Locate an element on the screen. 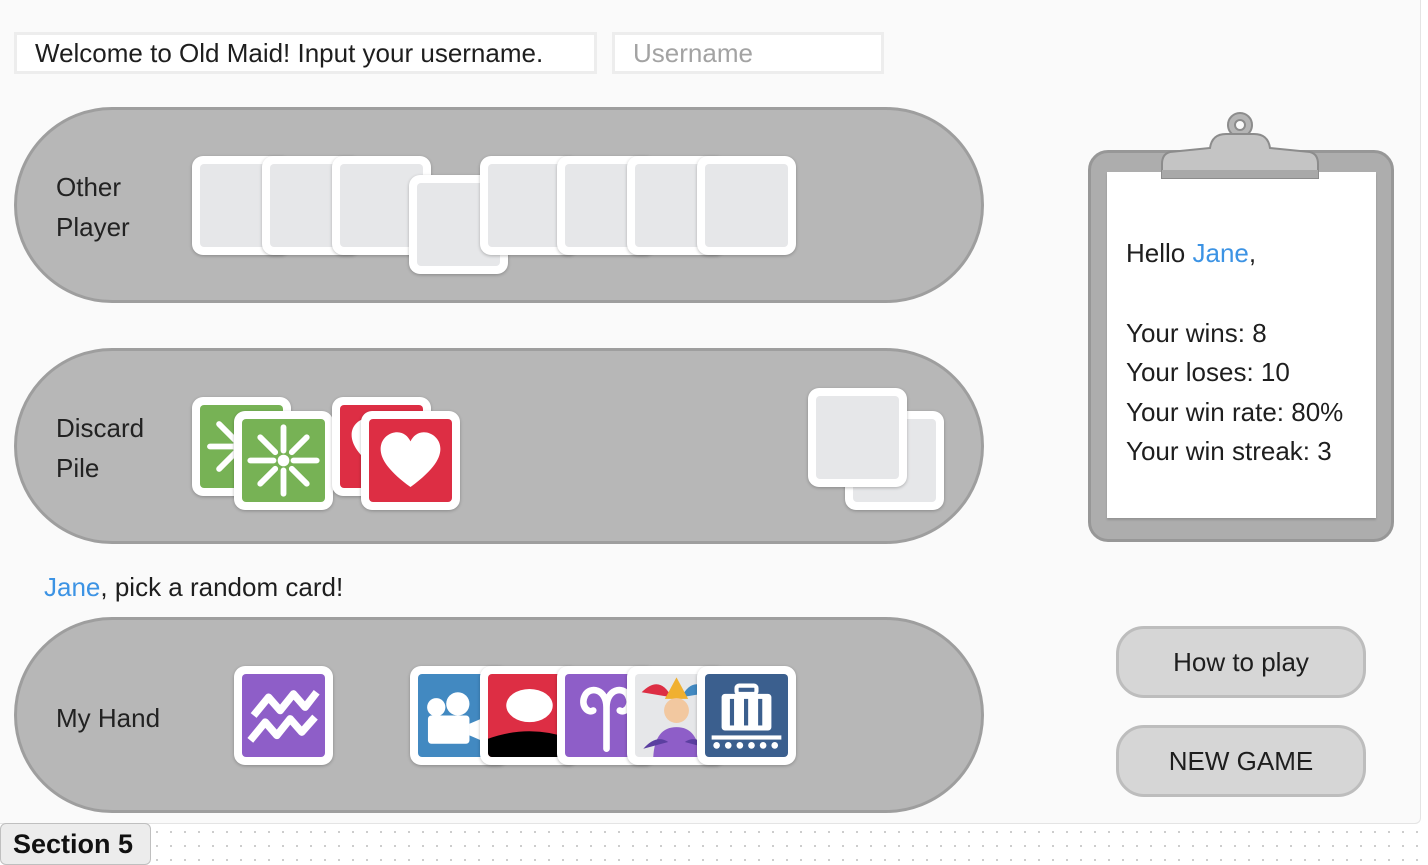  baggage-claim-card-icon is located at coordinates (746, 715).